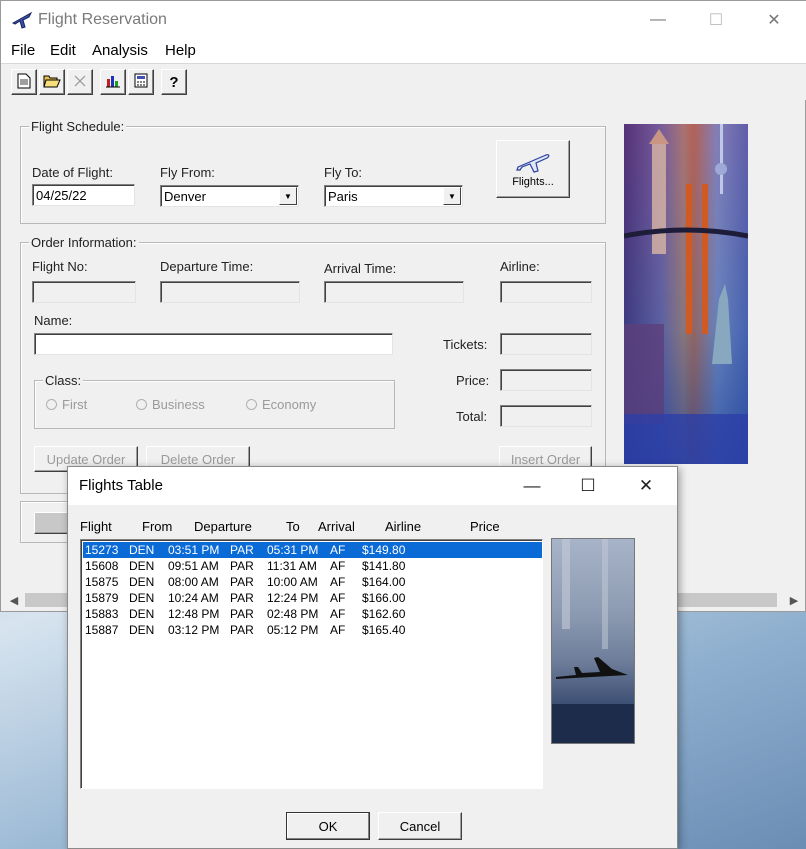  What do you see at coordinates (63, 50) in the screenshot?
I see `menu-edit: Edit` at bounding box center [63, 50].